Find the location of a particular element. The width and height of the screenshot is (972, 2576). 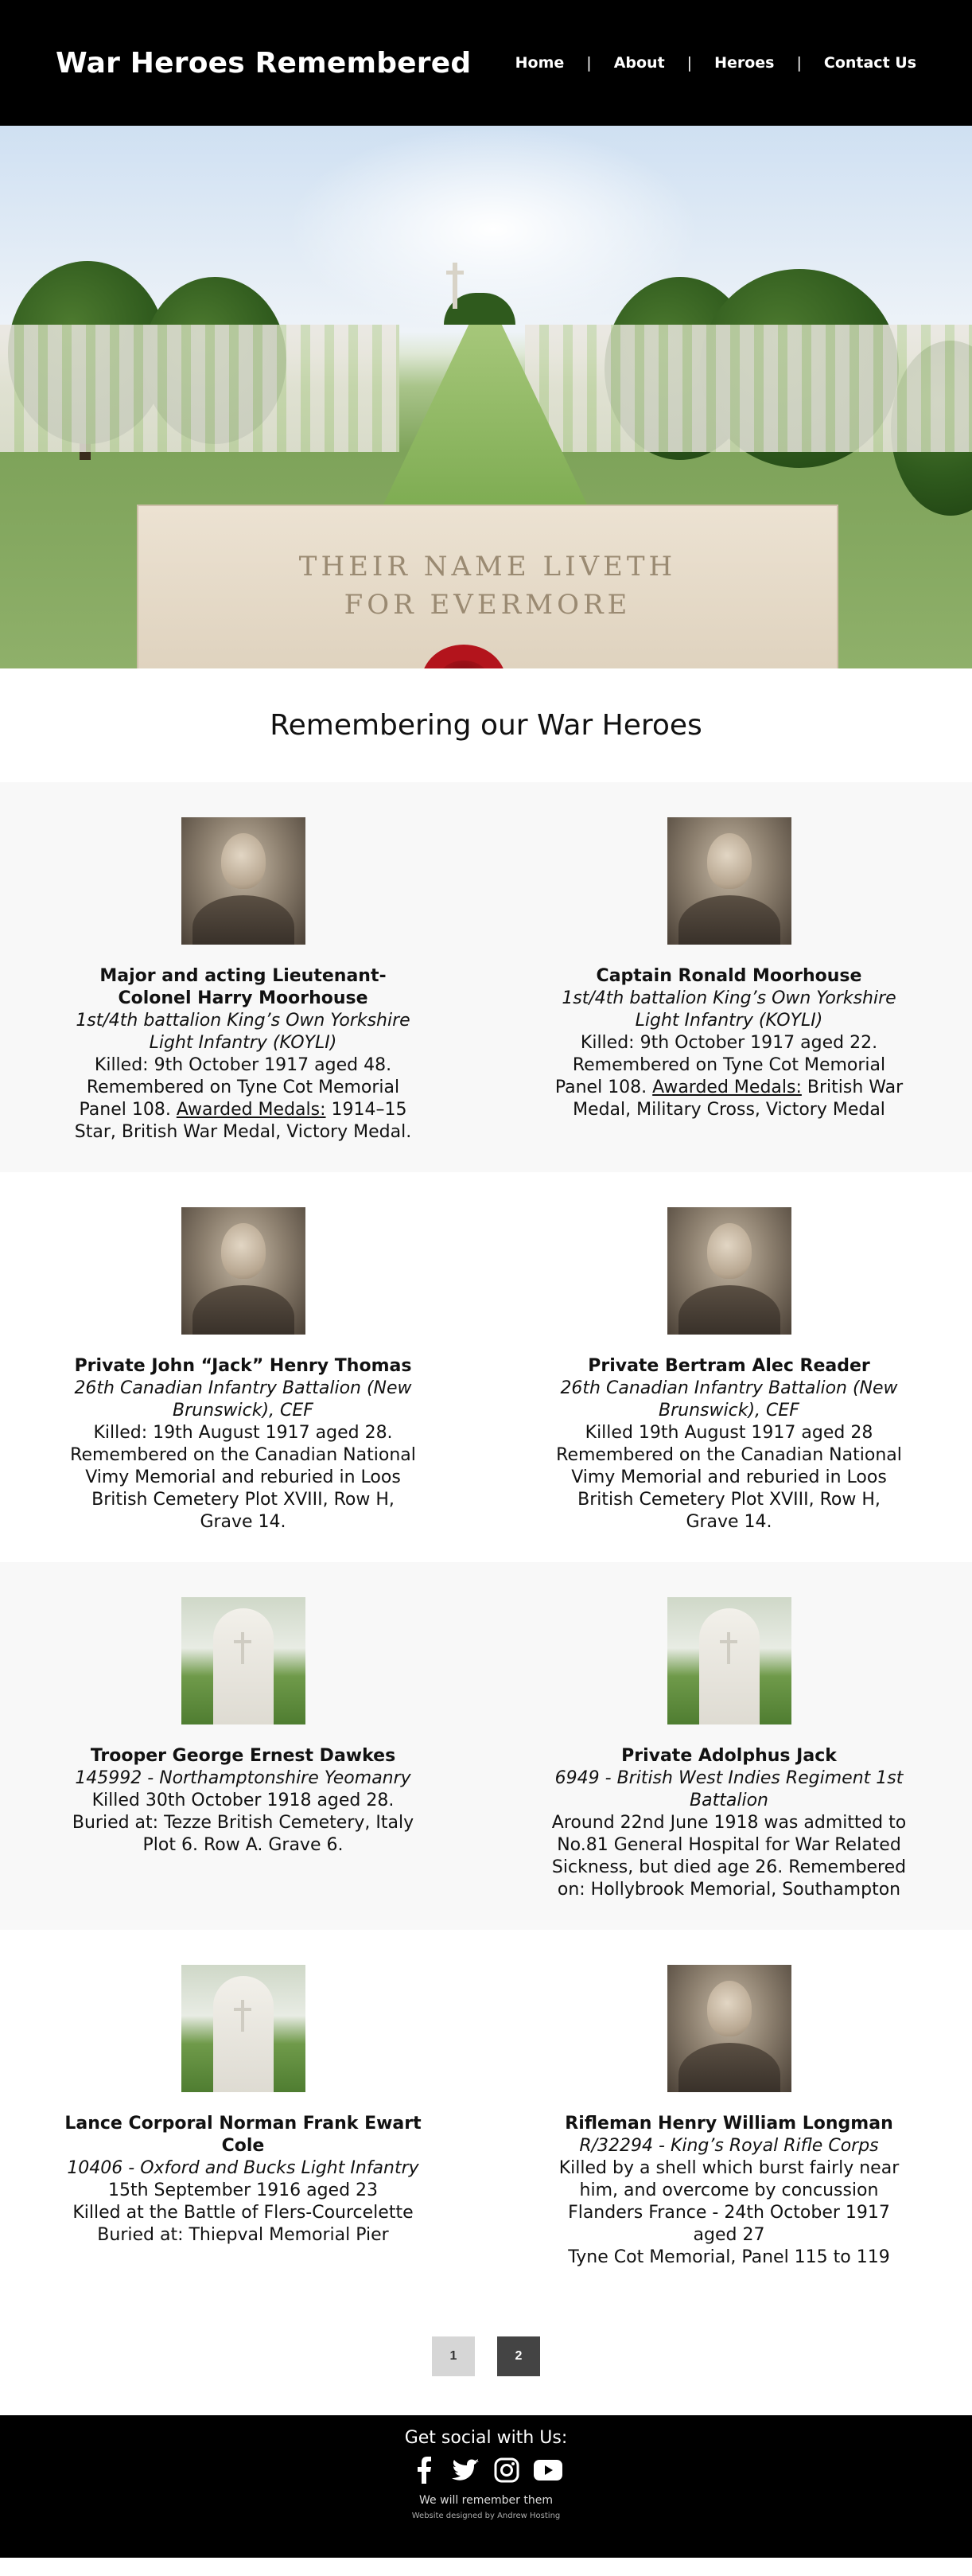

hero-name: Captain Ronald Moorhouse is located at coordinates (729, 976).